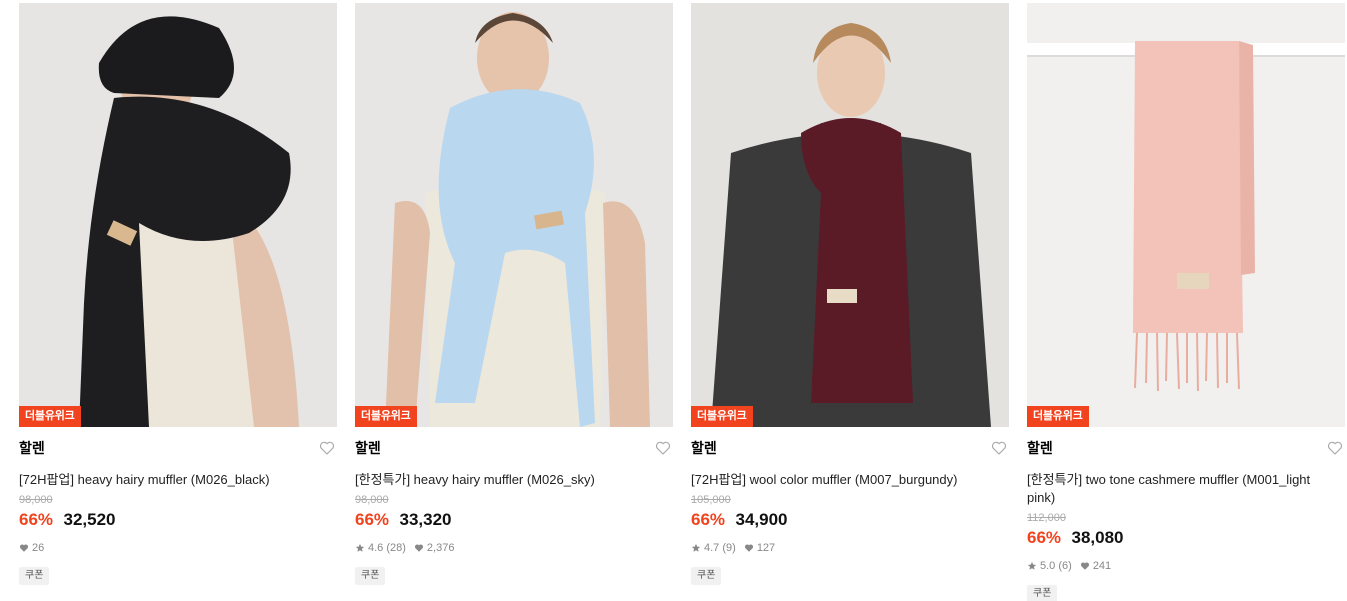 The image size is (1347, 601). What do you see at coordinates (514, 520) in the screenshot?
I see `price-row: 66% 33,320` at bounding box center [514, 520].